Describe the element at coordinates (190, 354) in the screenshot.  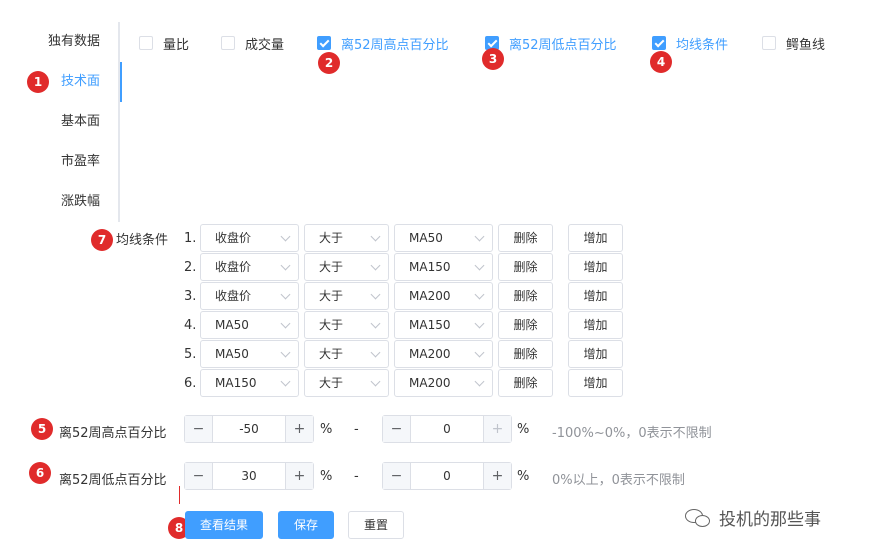
I see `row-number: 5.` at that location.